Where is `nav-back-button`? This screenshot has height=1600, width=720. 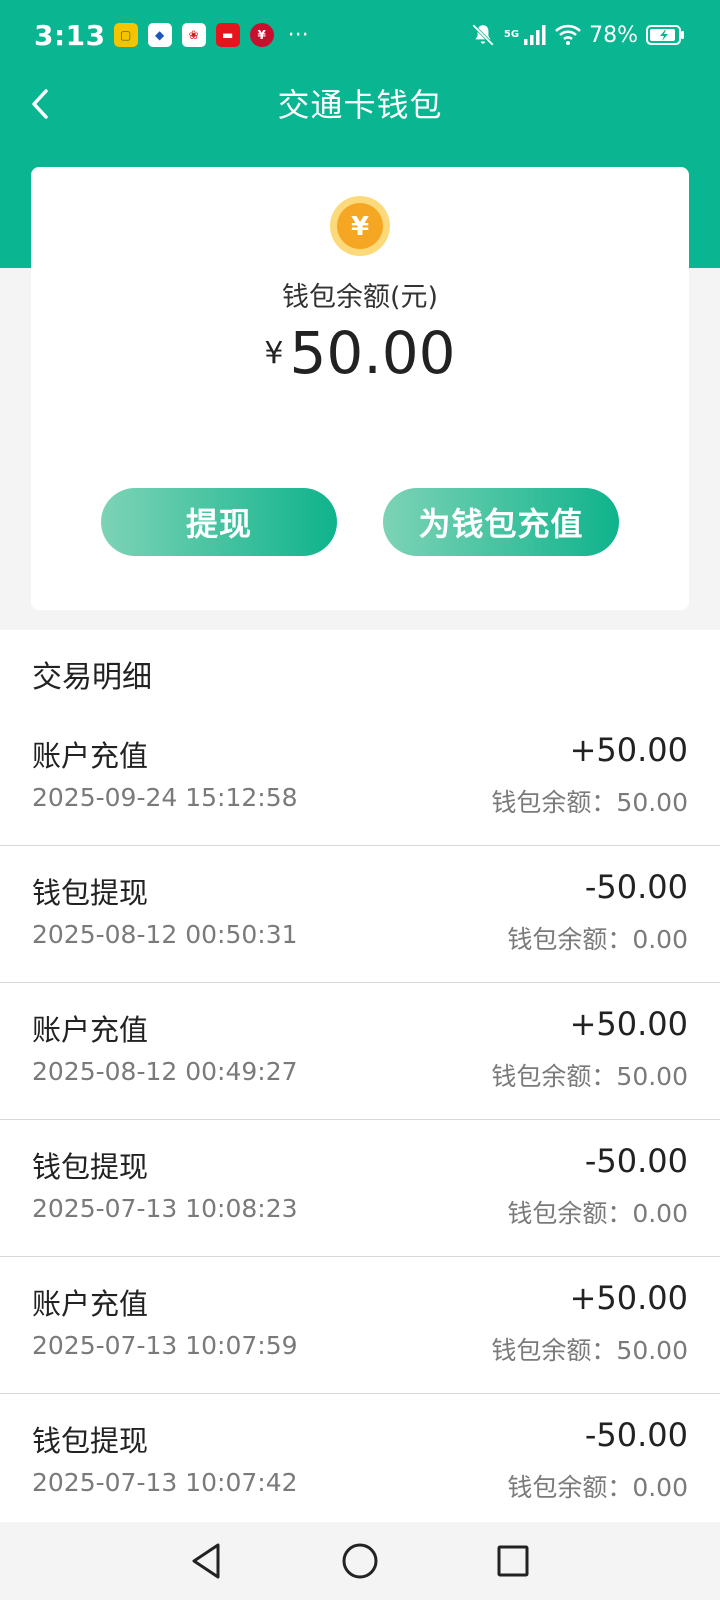
nav-back-button is located at coordinates (206, 1561).